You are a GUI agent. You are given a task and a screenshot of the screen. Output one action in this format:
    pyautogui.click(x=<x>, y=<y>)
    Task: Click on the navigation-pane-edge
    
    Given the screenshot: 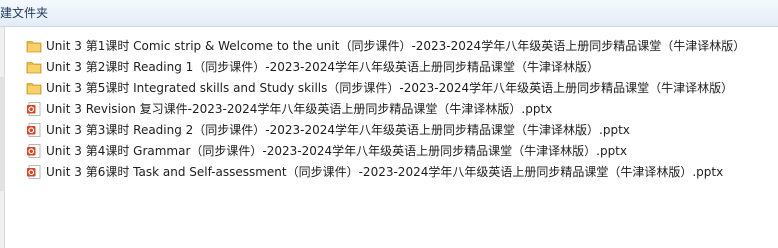 What is the action you would take?
    pyautogui.click(x=2, y=137)
    